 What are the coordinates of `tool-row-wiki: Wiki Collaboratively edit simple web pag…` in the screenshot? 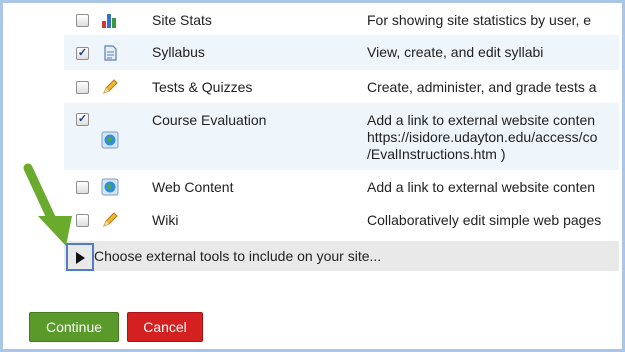 It's located at (341, 220).